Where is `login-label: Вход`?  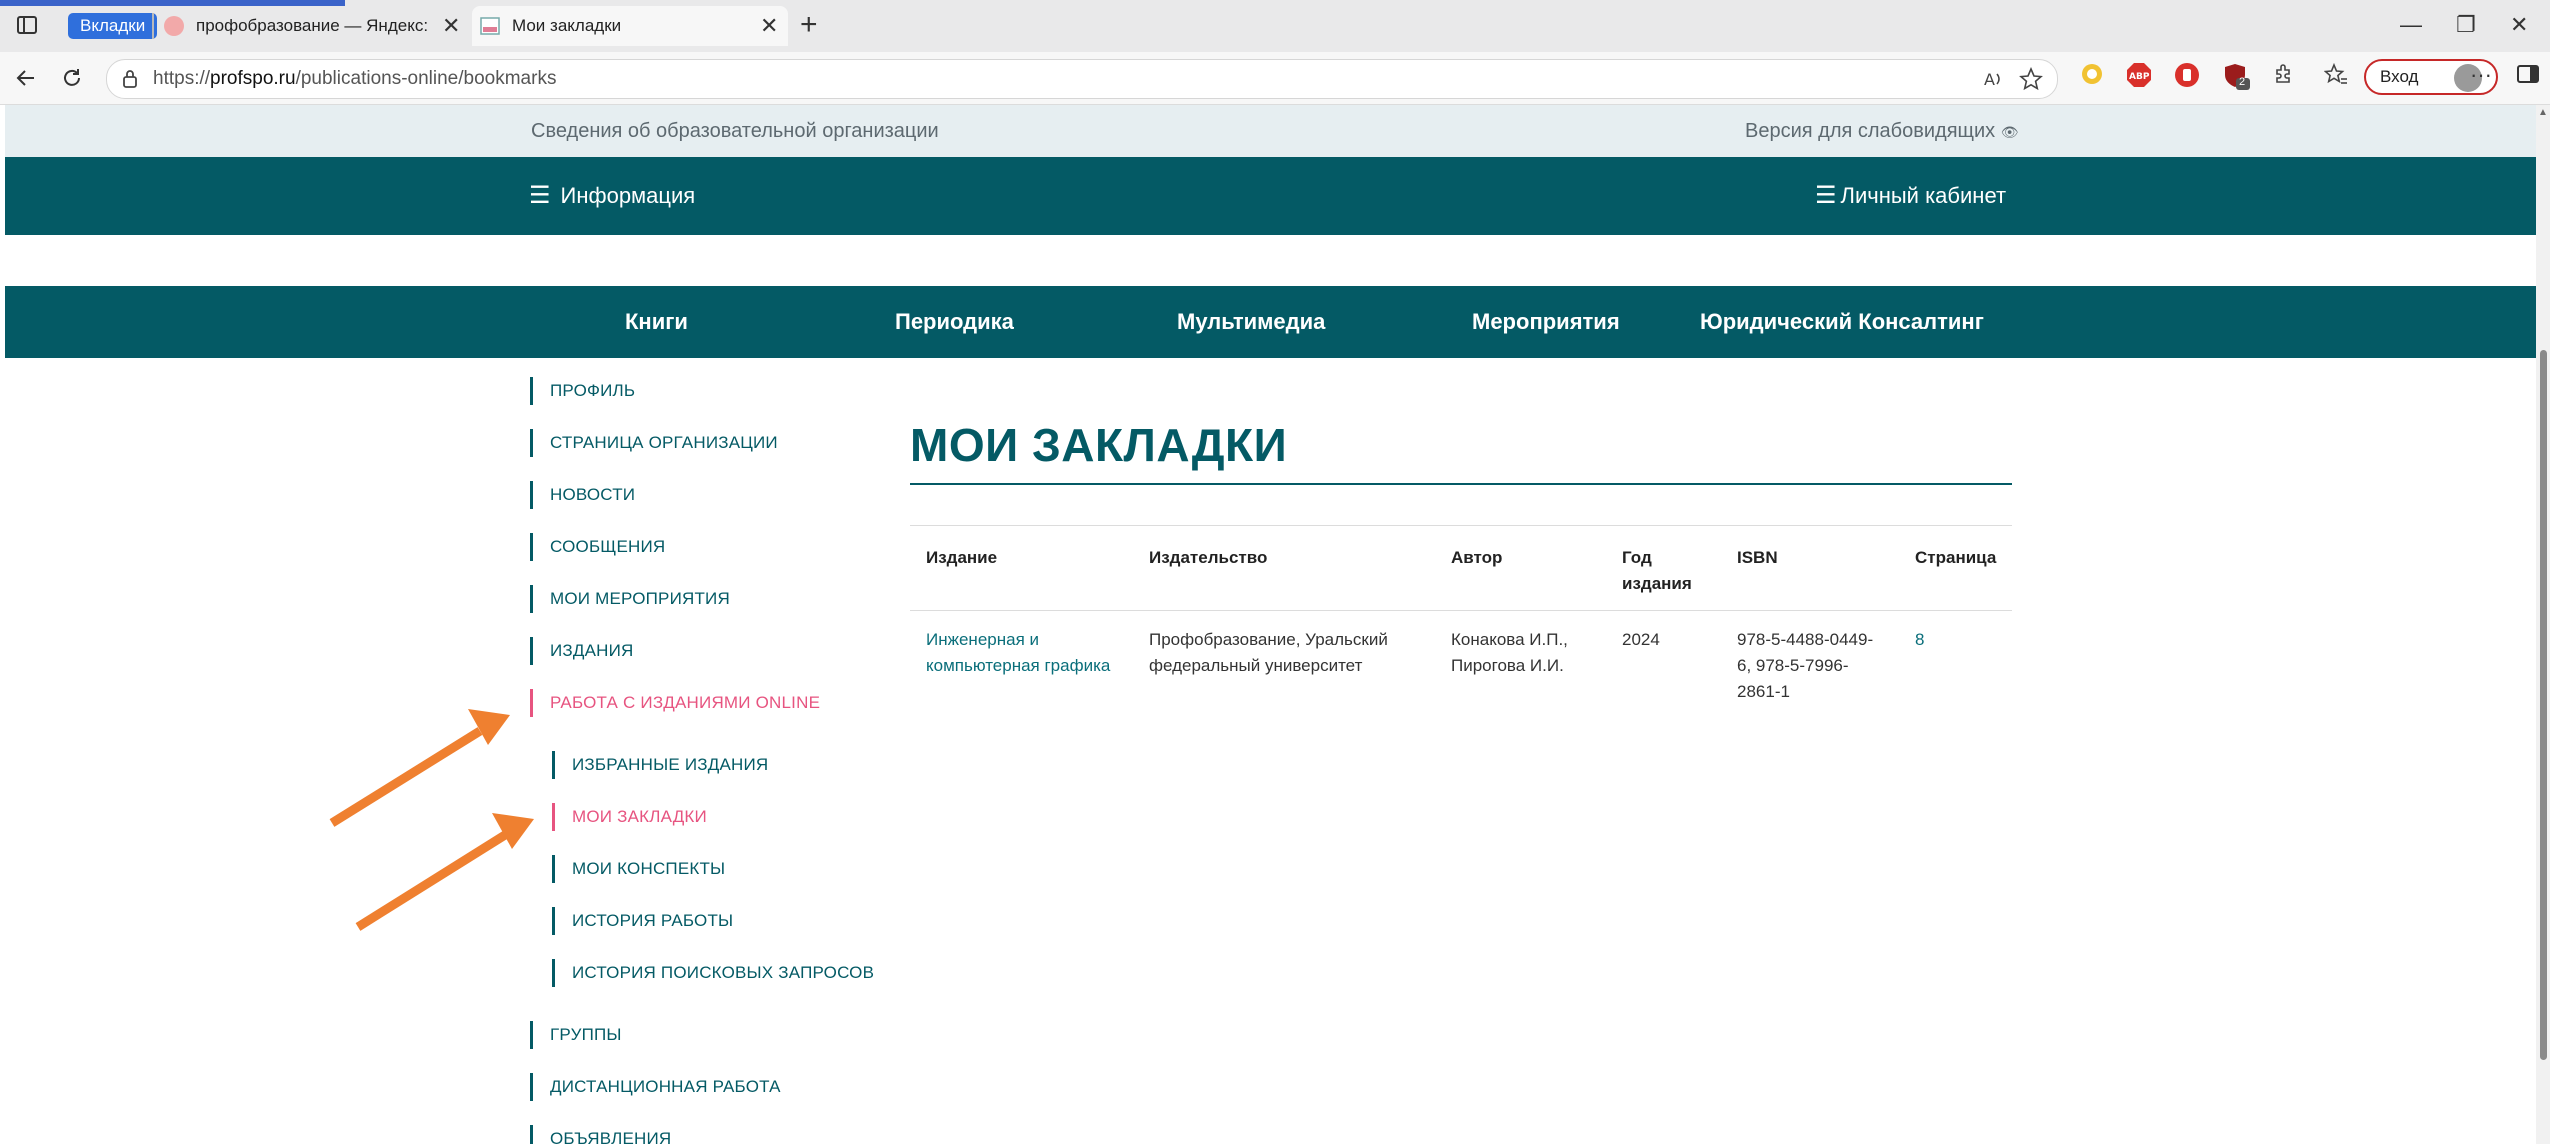
login-label: Вход is located at coordinates (2399, 76).